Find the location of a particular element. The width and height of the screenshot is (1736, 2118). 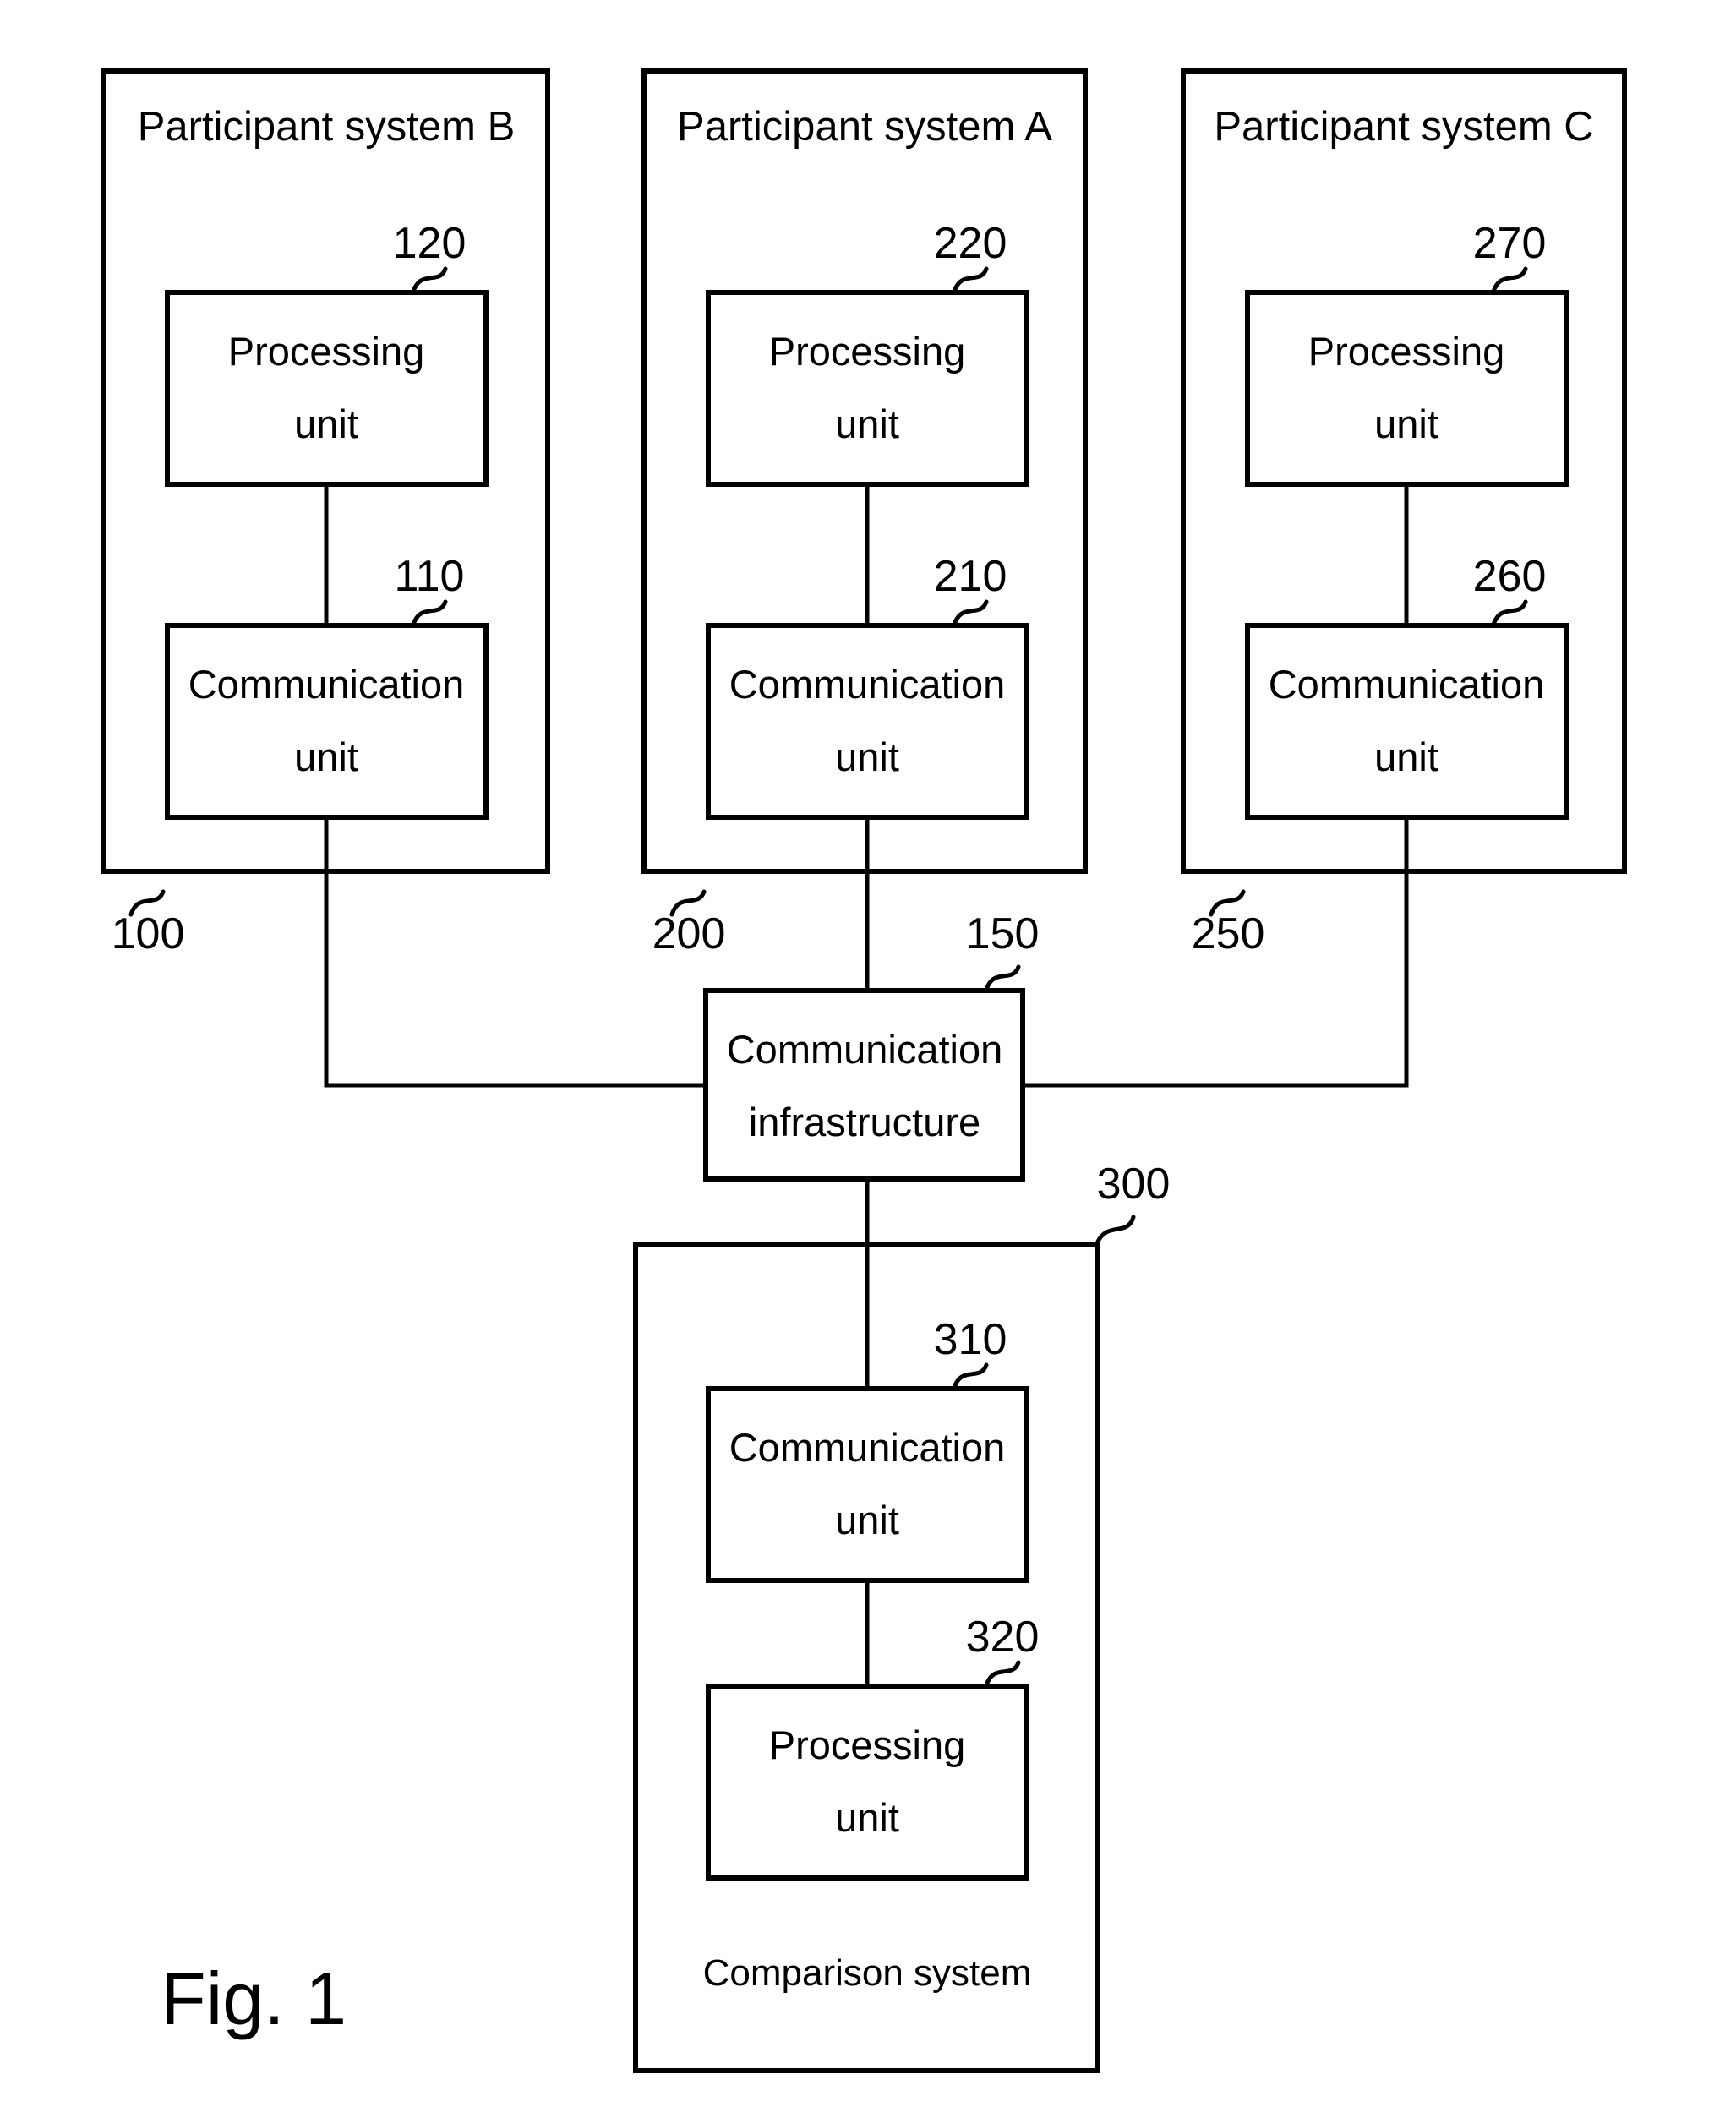

participant-system-b-title: Participant system B is located at coordinates (327, 127).